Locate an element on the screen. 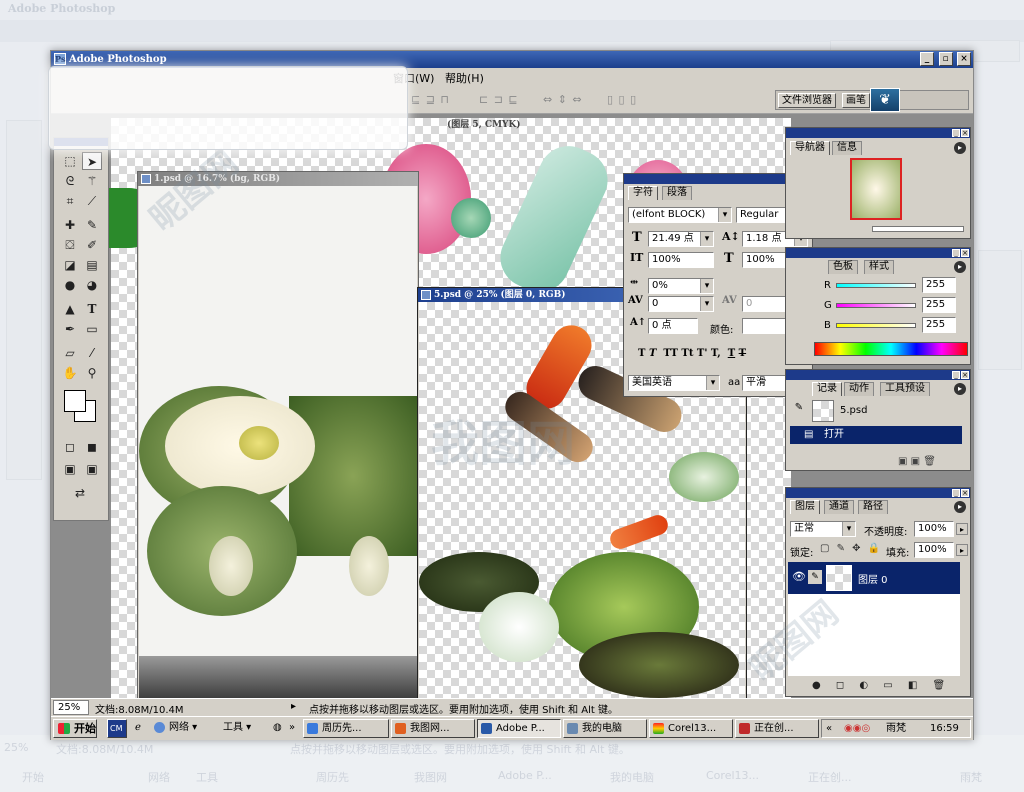 The image size is (1024, 792). layers-palette-header: _ × is located at coordinates (878, 493).